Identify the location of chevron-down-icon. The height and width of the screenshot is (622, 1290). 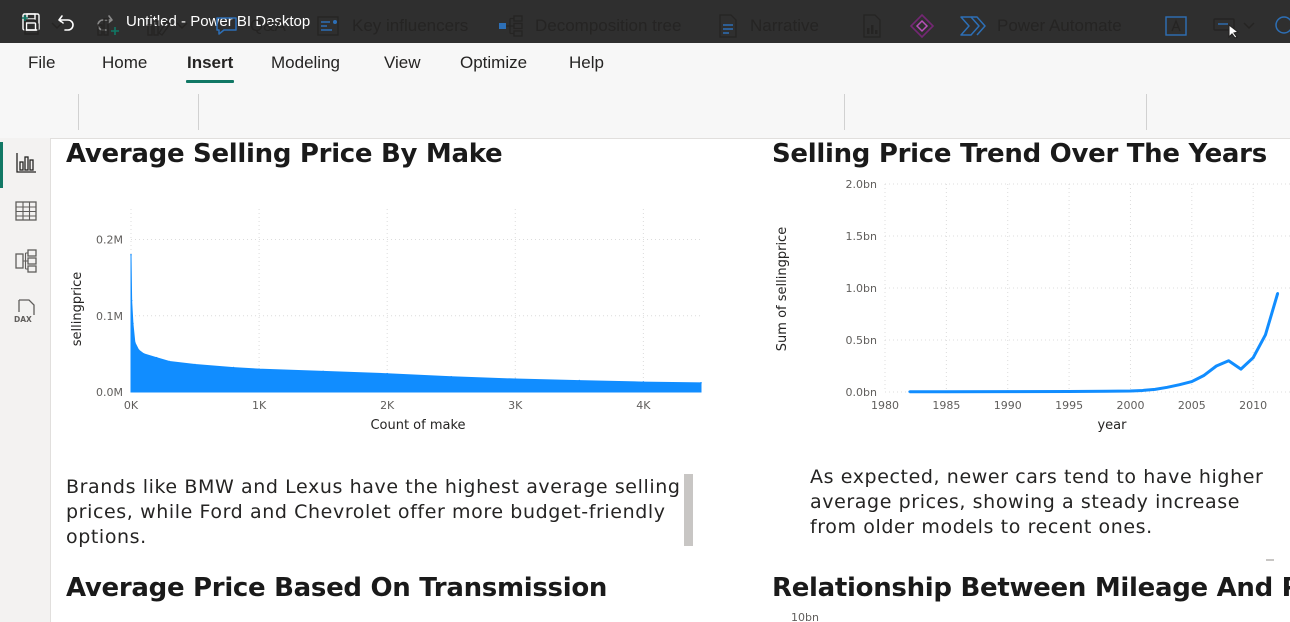
(182, 26).